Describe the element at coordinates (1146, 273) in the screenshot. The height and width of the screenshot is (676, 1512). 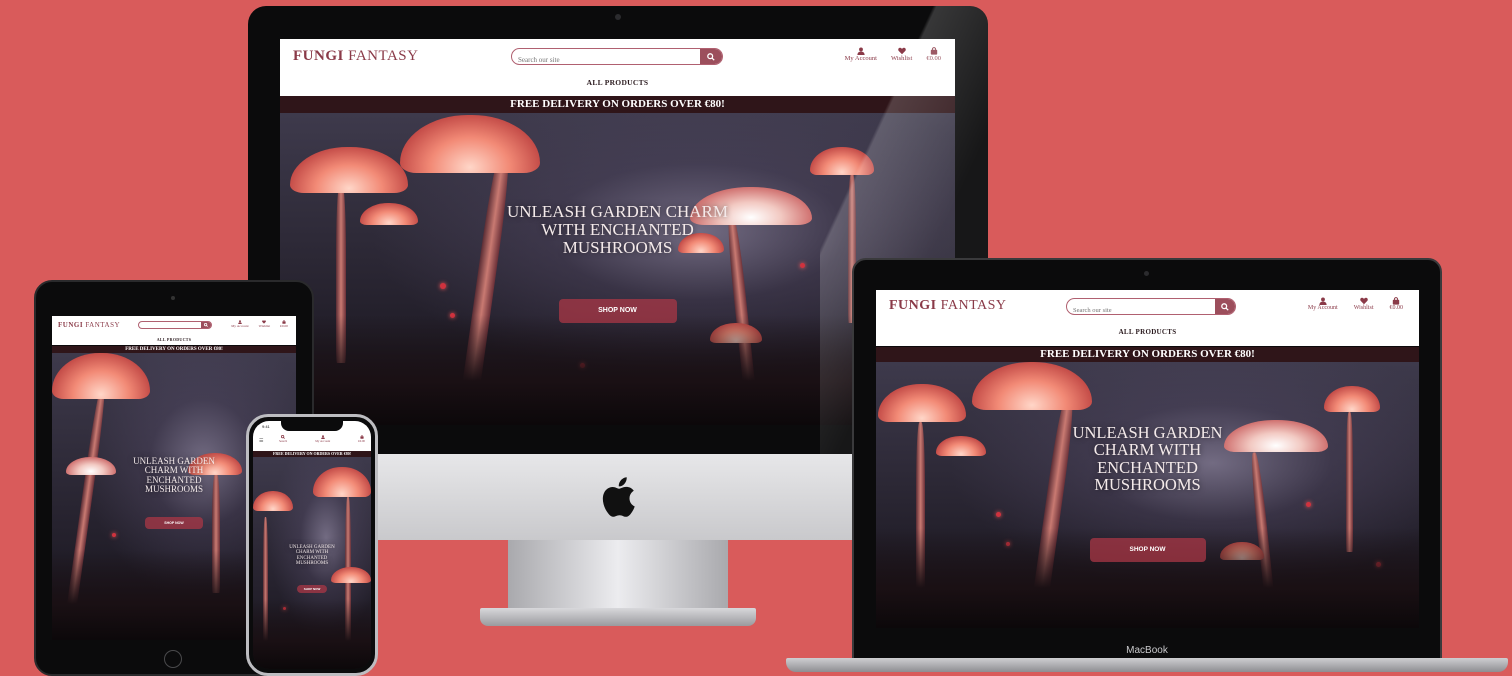
I see `macbook-camera` at that location.